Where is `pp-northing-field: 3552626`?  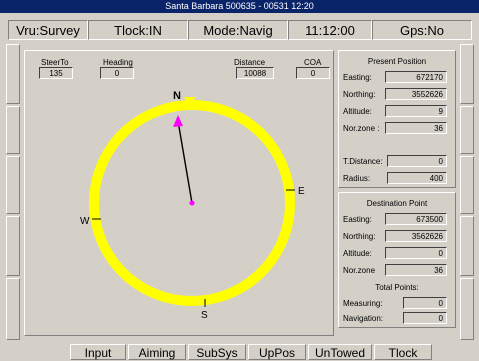 pp-northing-field: 3552626 is located at coordinates (416, 94).